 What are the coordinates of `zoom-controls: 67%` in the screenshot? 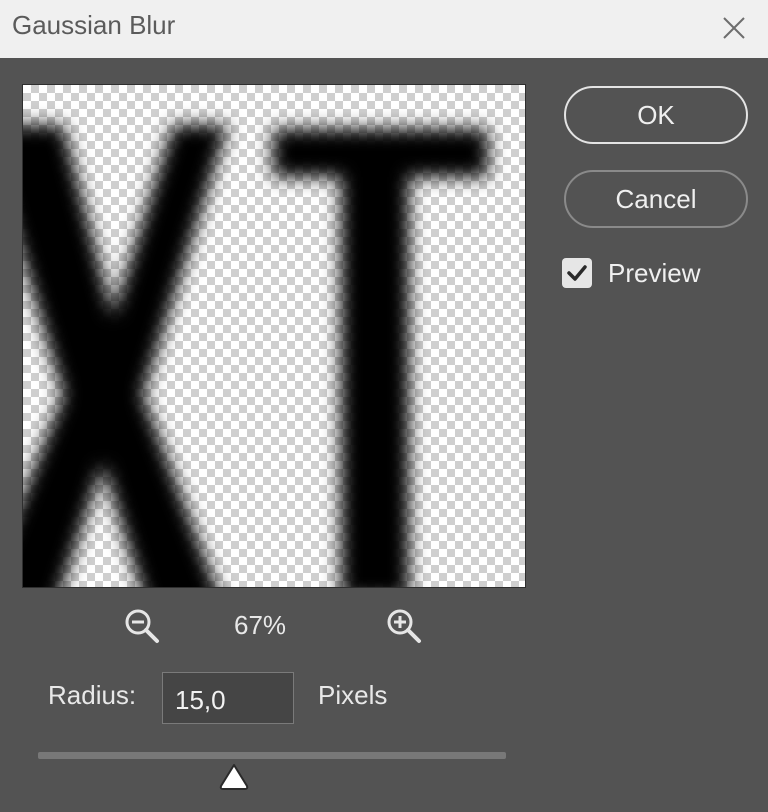 It's located at (275, 625).